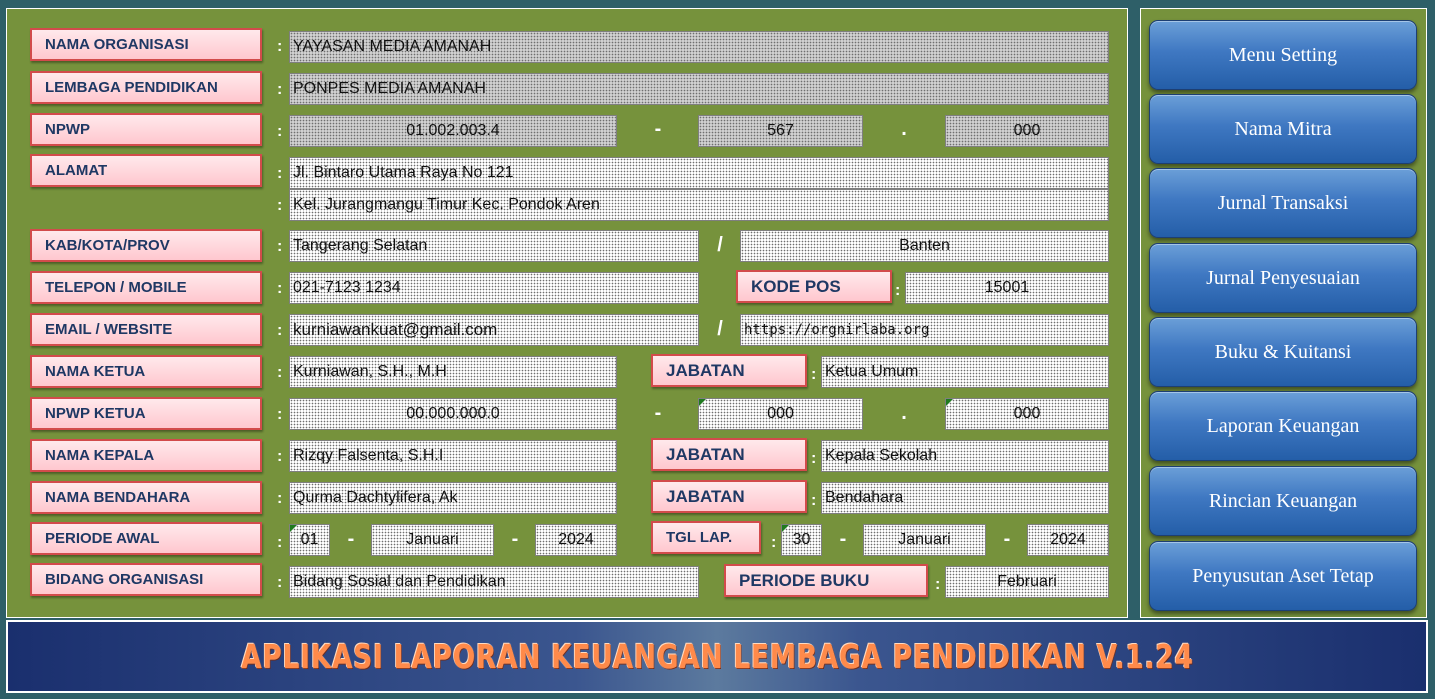 Image resolution: width=1435 pixels, height=699 pixels. I want to click on label-jabatan-kepala: JABATAN, so click(729, 454).